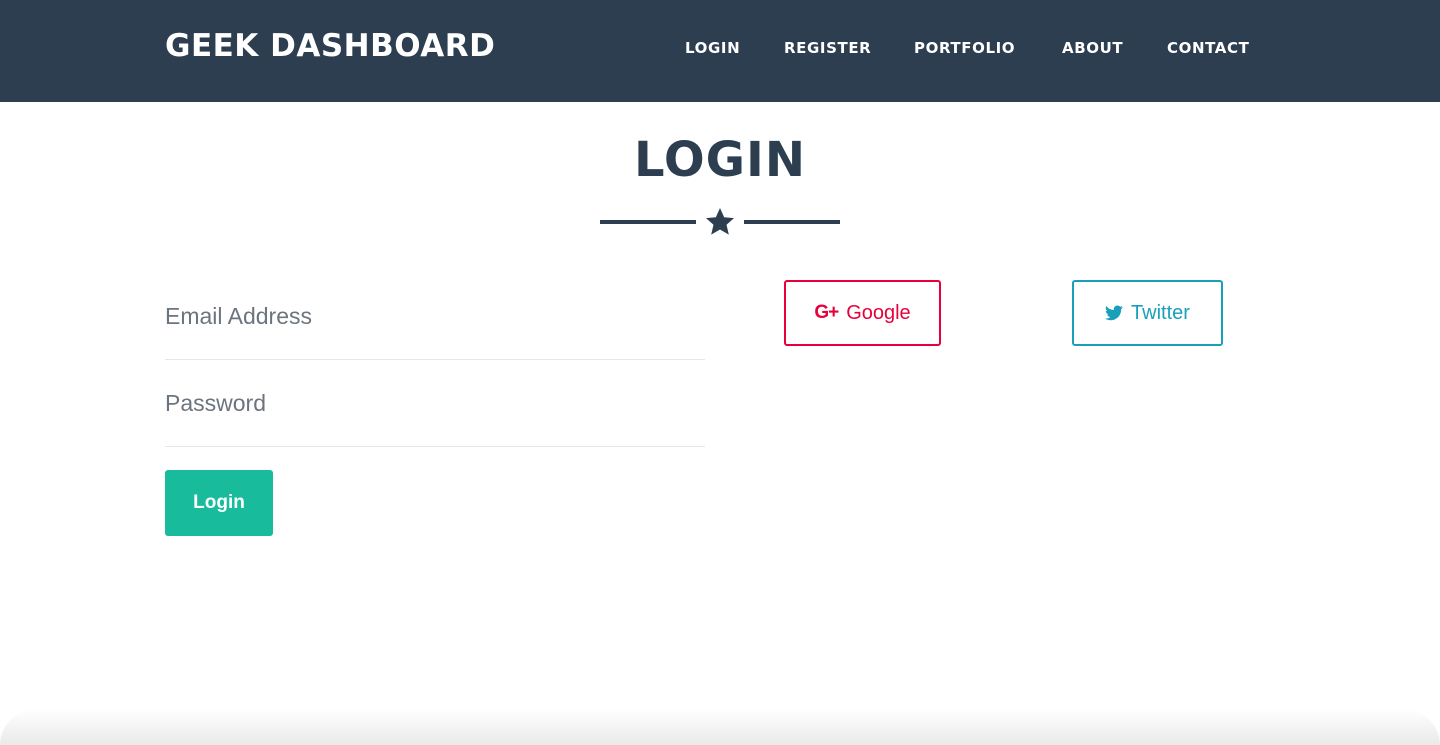 This screenshot has height=745, width=1440. I want to click on nav-link-register: REGISTER, so click(827, 48).